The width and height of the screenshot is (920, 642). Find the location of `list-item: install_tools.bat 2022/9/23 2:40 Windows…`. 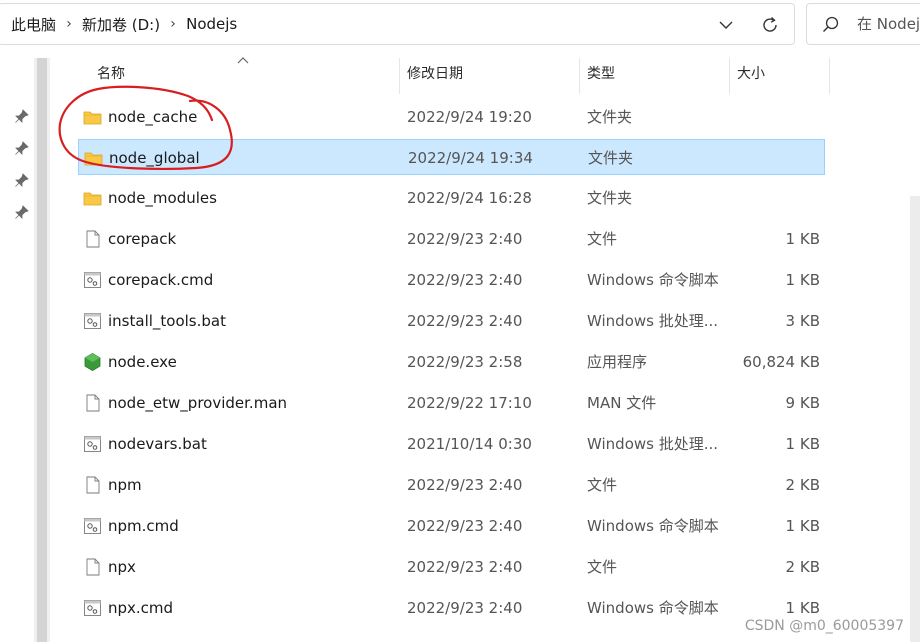

list-item: install_tools.bat 2022/9/23 2:40 Windows… is located at coordinates (451, 321).